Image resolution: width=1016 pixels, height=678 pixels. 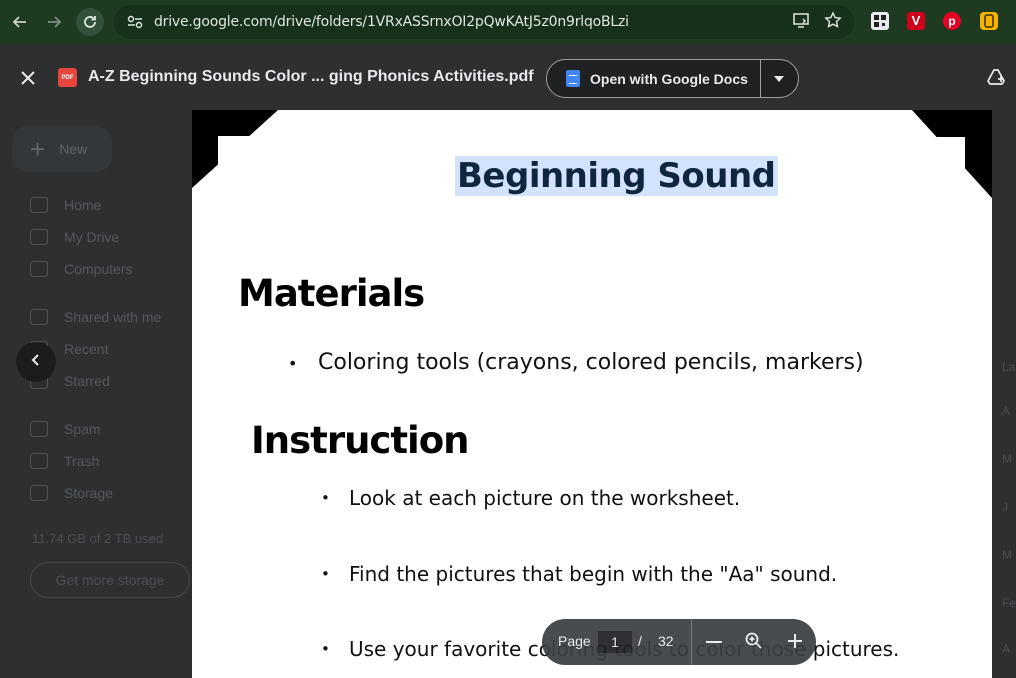 I want to click on divider, so click(x=691, y=642).